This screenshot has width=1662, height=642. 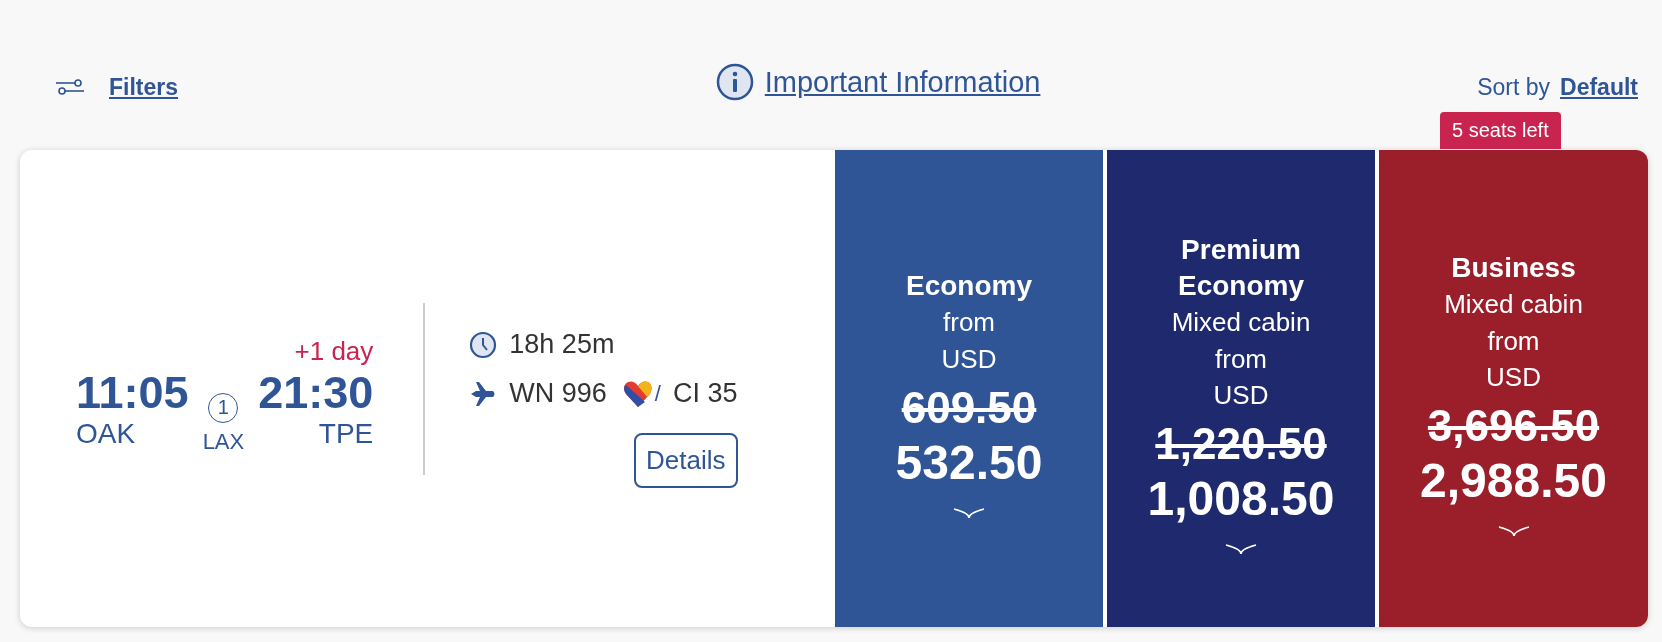 I want to click on heart-icon, so click(x=637, y=393).